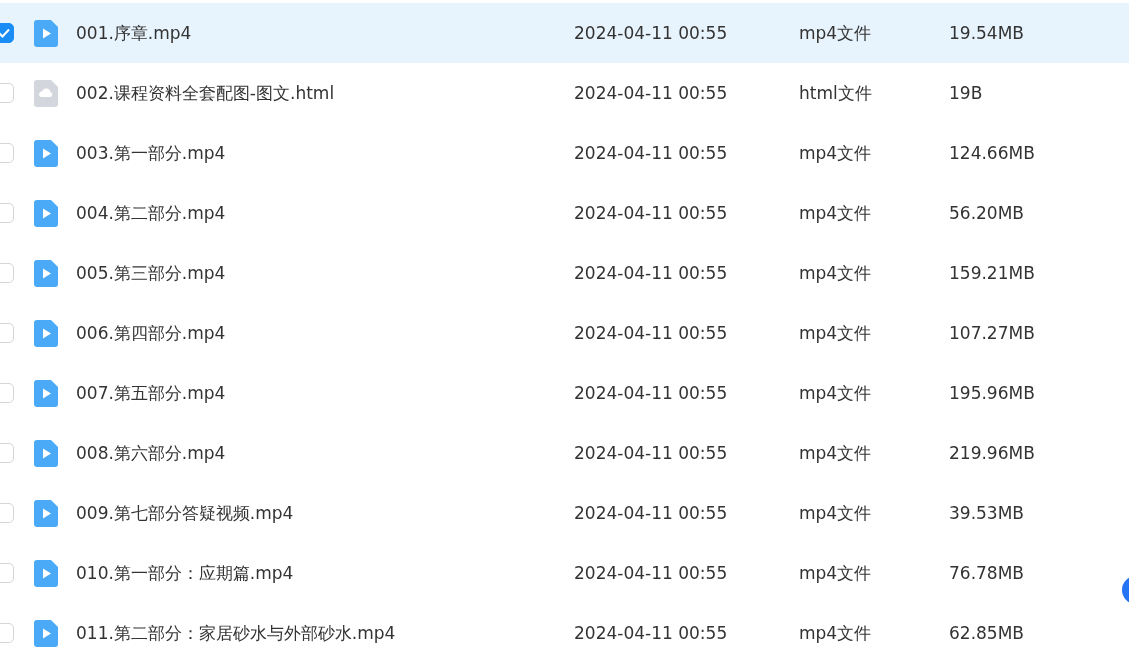 The height and width of the screenshot is (661, 1129). What do you see at coordinates (564, 453) in the screenshot?
I see `file-row: 008.第六部分.mp4 2024-04-11 00:55 mp4文件 219.96MB` at bounding box center [564, 453].